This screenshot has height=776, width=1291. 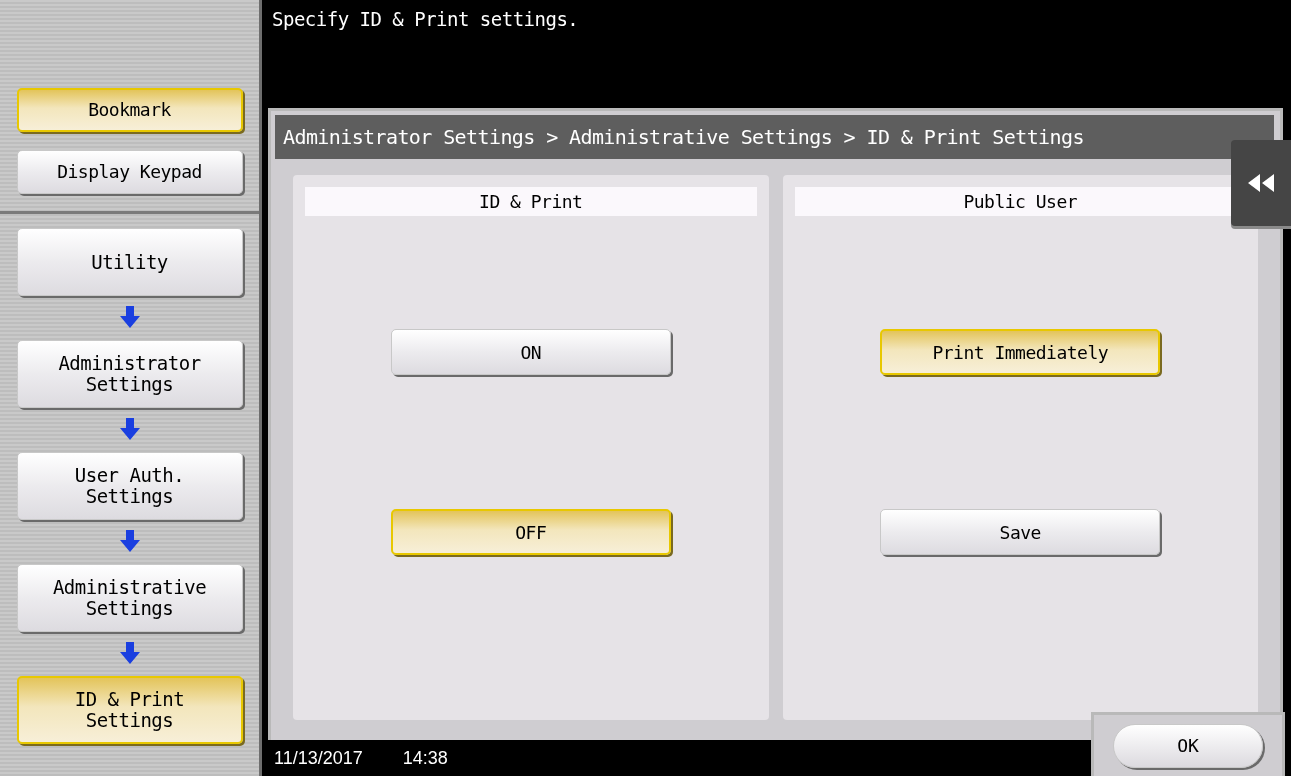 I want to click on breadcrumb-nav-button: User Auth. Settings, so click(x=129, y=486).